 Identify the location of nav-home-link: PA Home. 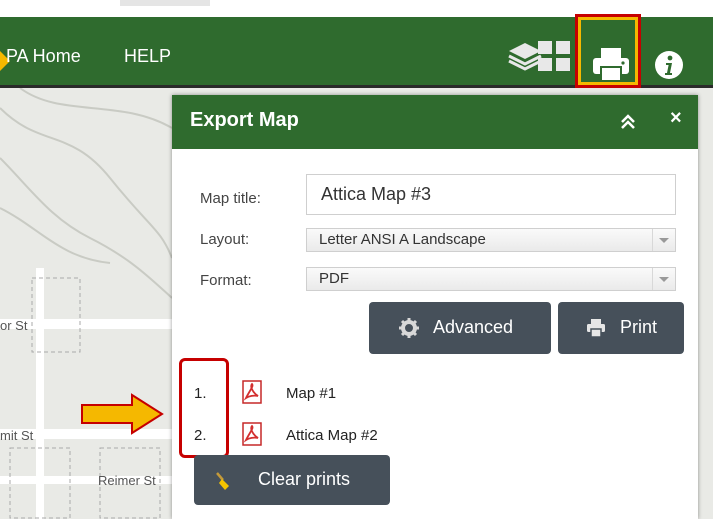
(43, 56).